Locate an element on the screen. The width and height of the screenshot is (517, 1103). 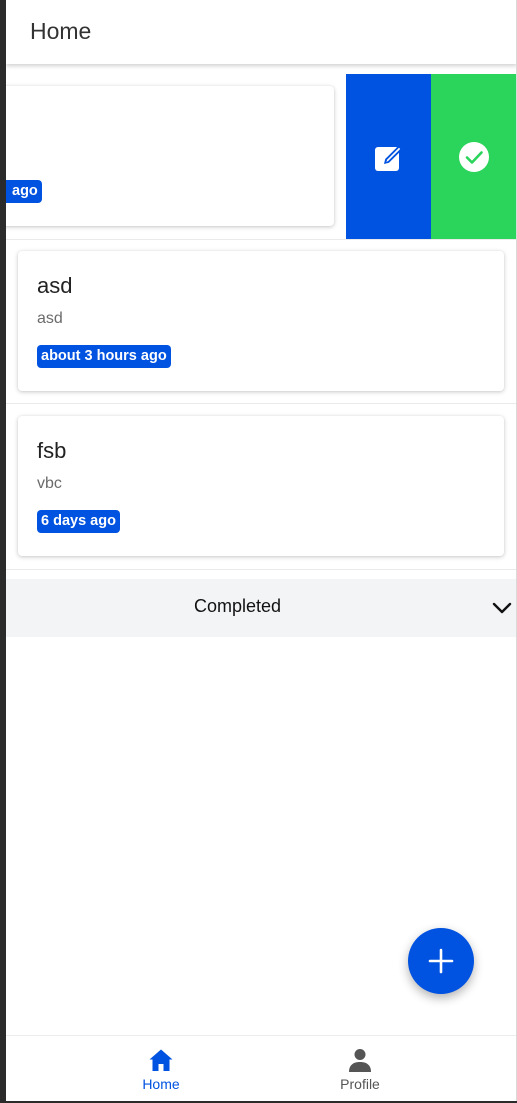
person-icon is located at coordinates (360, 1060).